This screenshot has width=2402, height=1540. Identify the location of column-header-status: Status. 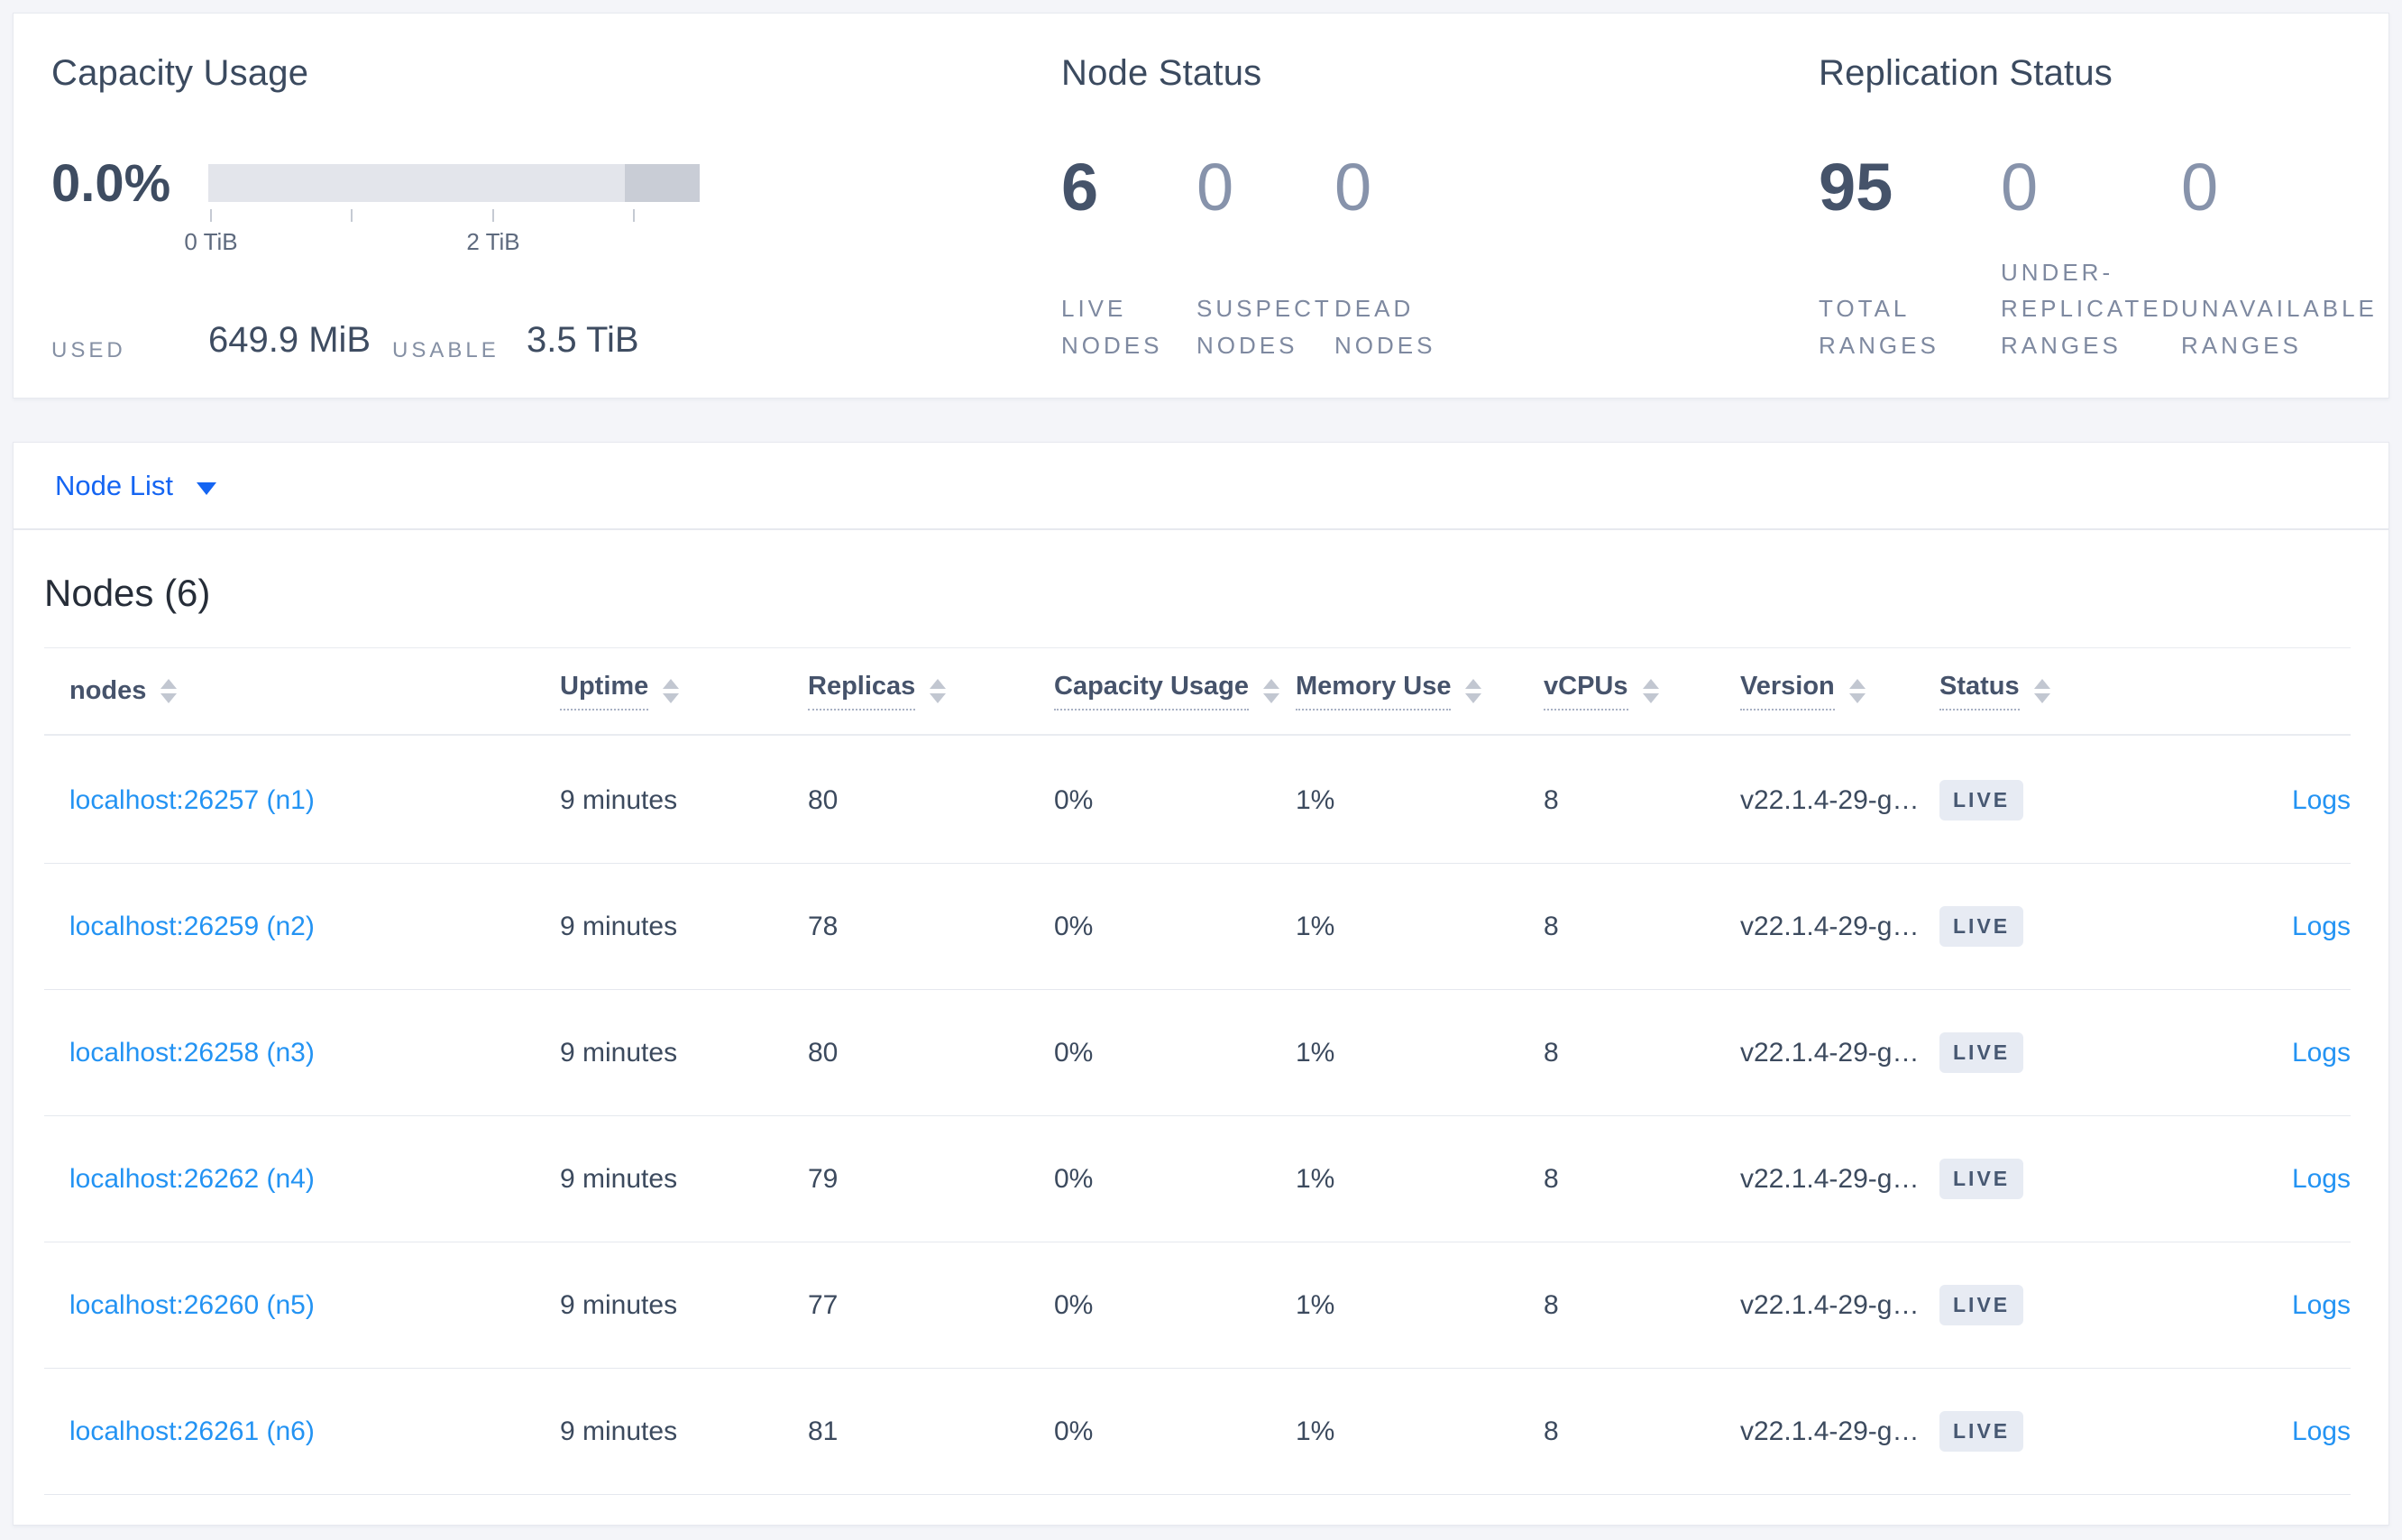
(2047, 691).